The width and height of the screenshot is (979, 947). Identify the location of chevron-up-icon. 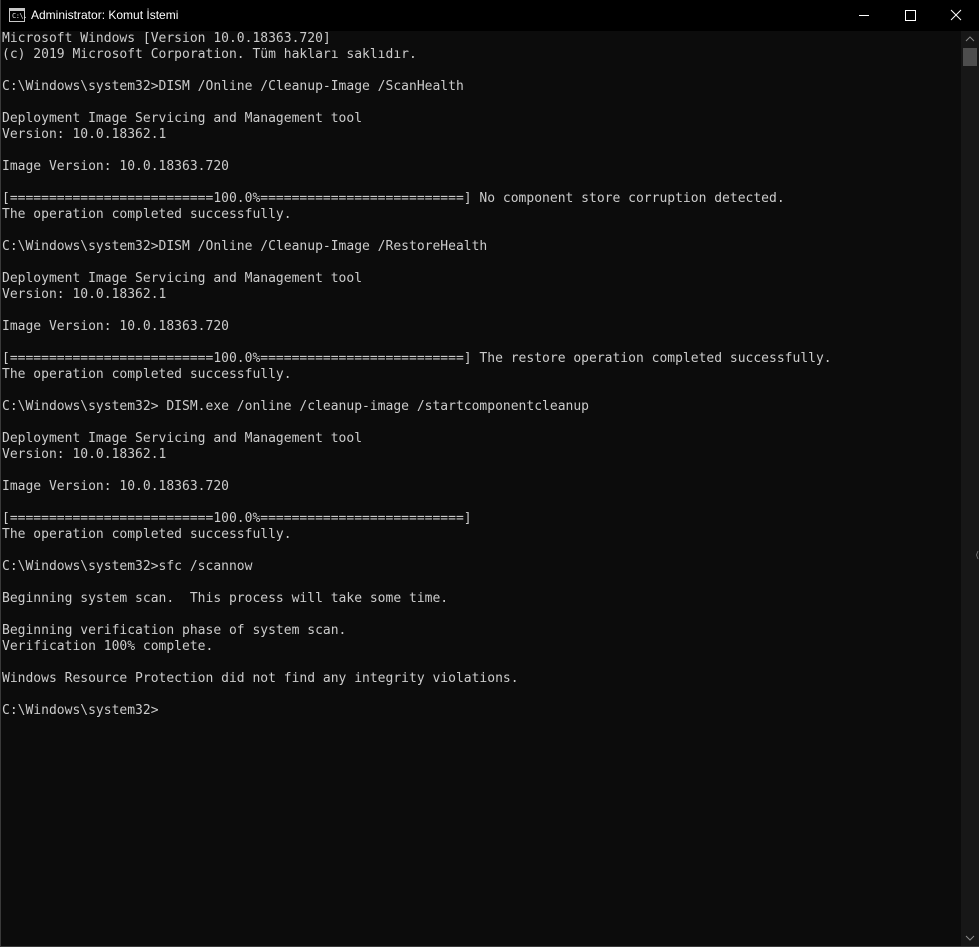
(970, 39).